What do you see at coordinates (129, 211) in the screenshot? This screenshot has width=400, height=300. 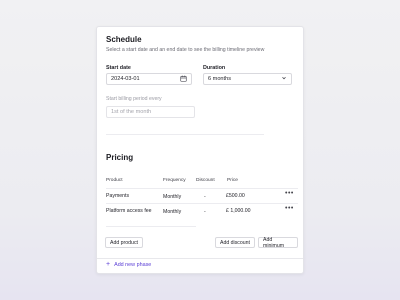 I see `row-product: Platform access fee` at bounding box center [129, 211].